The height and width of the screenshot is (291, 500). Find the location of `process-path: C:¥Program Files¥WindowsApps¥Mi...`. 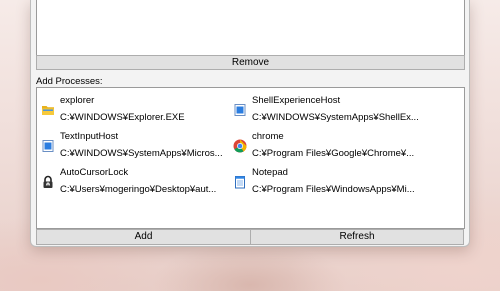

process-path: C:¥Program Files¥WindowsApps¥Mi... is located at coordinates (333, 189).